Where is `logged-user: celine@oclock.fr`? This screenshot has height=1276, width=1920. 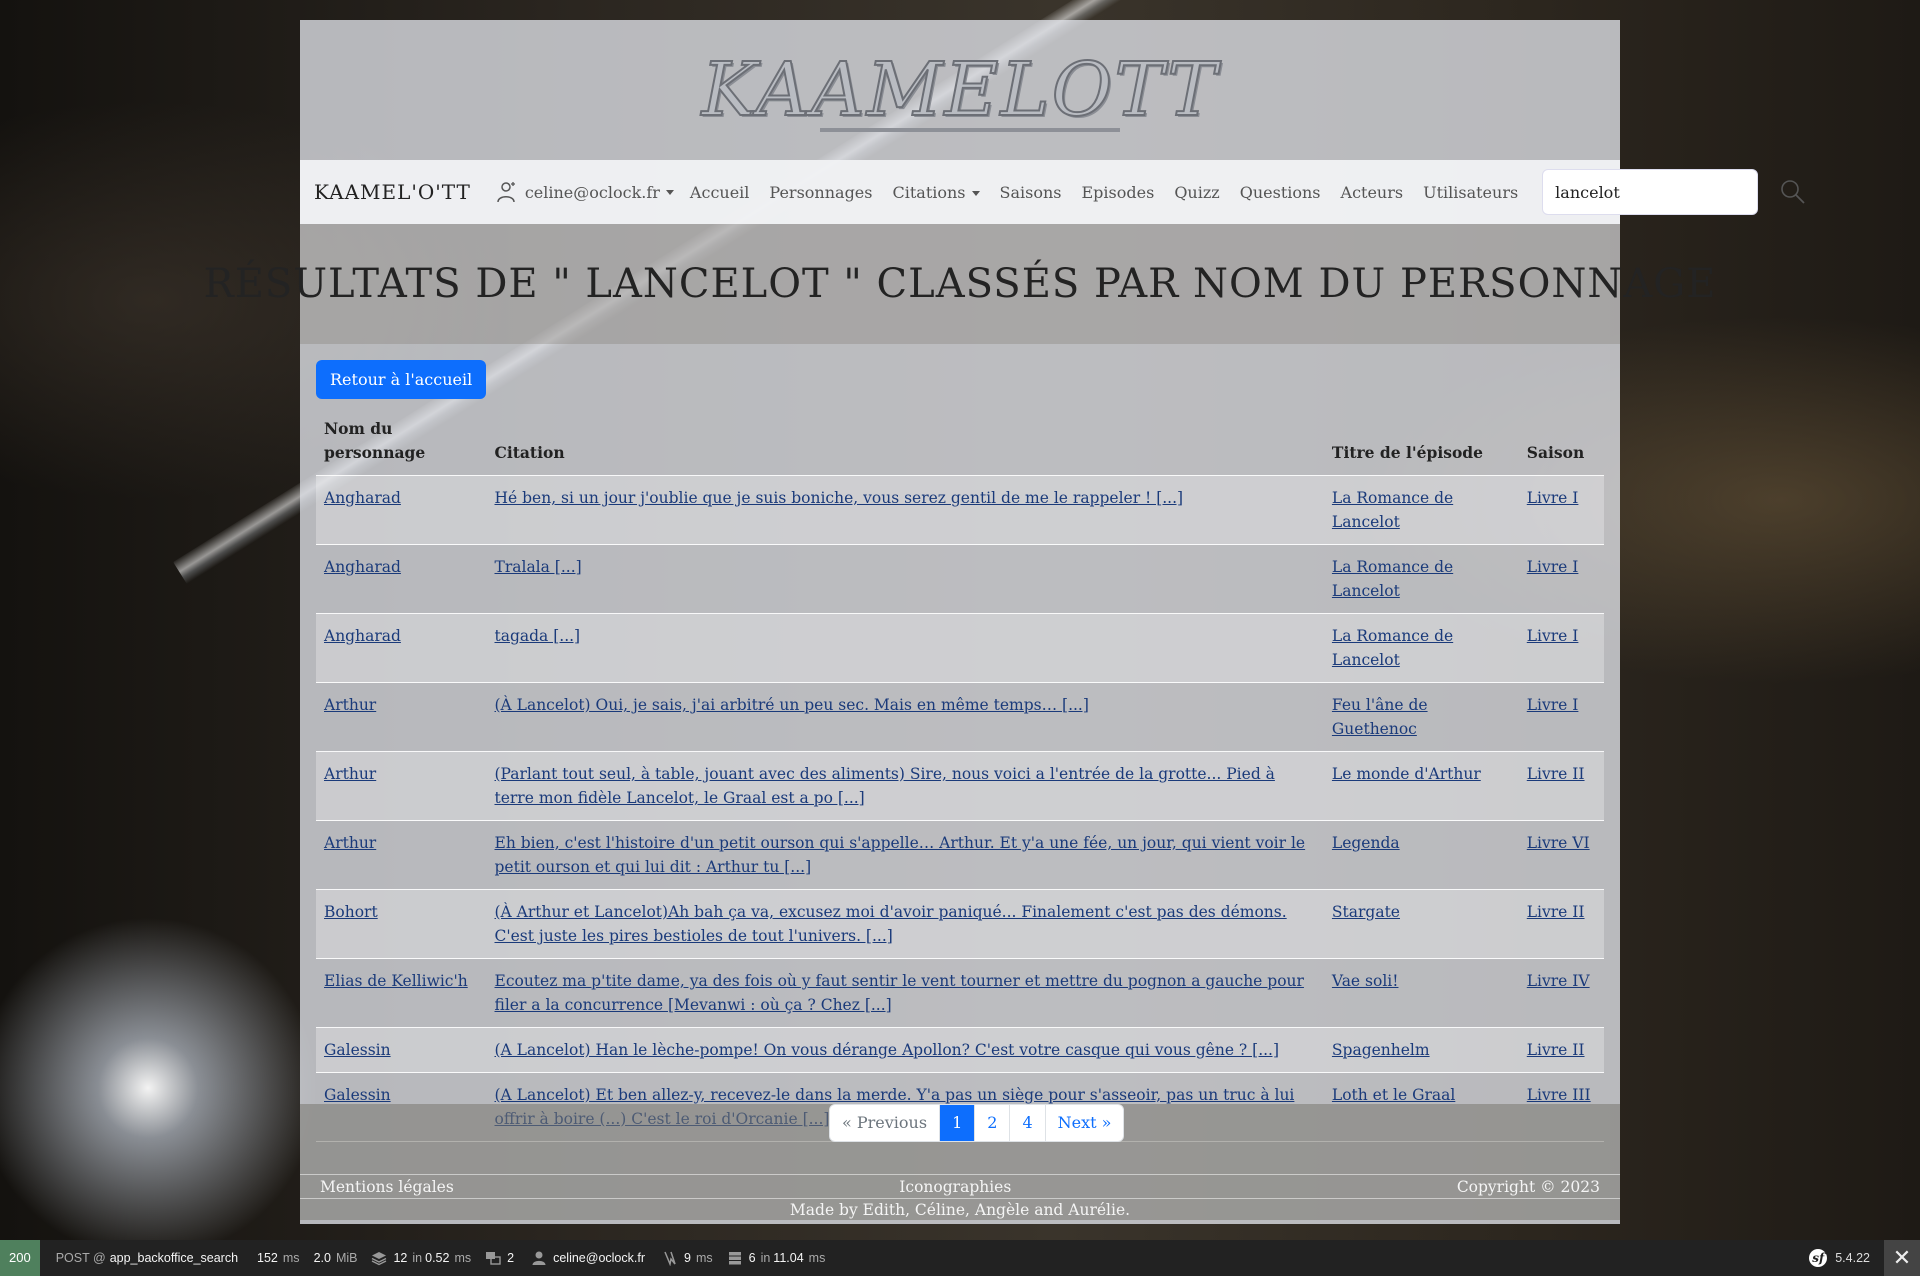
logged-user: celine@oclock.fr is located at coordinates (599, 1258).